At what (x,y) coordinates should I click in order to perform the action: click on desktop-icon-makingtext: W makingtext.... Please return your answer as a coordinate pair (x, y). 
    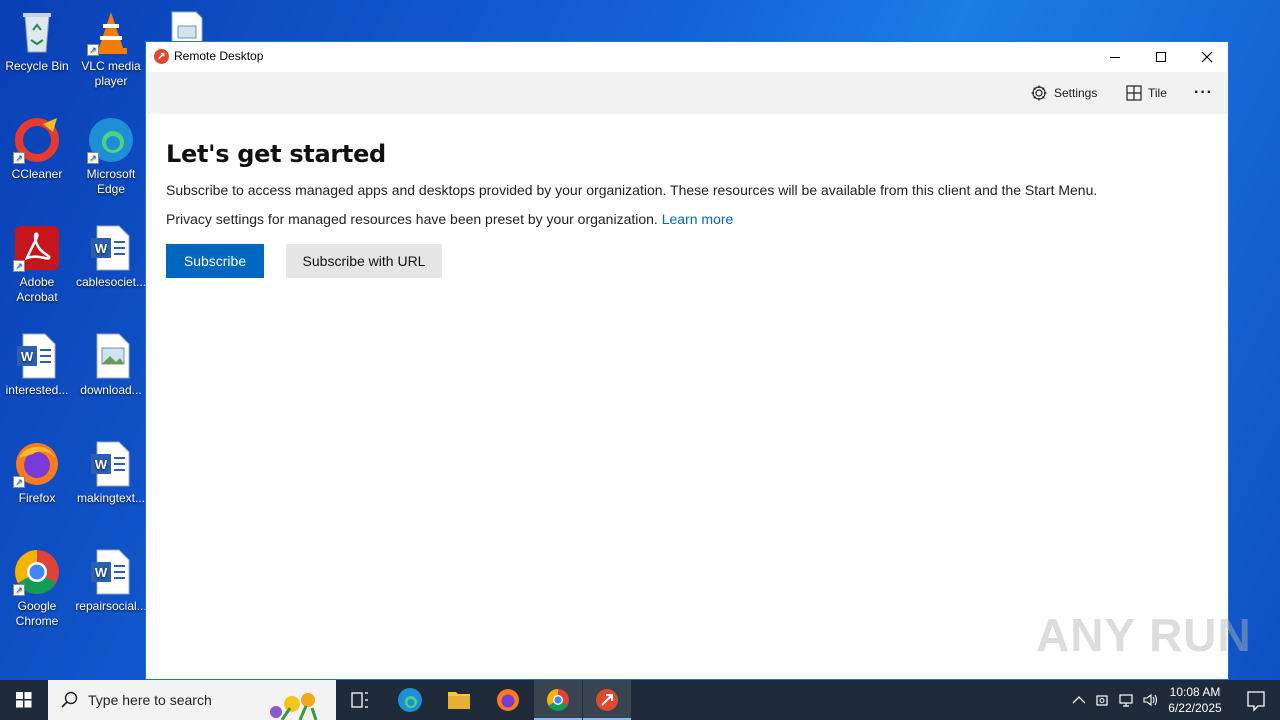
    Looking at the image, I should click on (111, 473).